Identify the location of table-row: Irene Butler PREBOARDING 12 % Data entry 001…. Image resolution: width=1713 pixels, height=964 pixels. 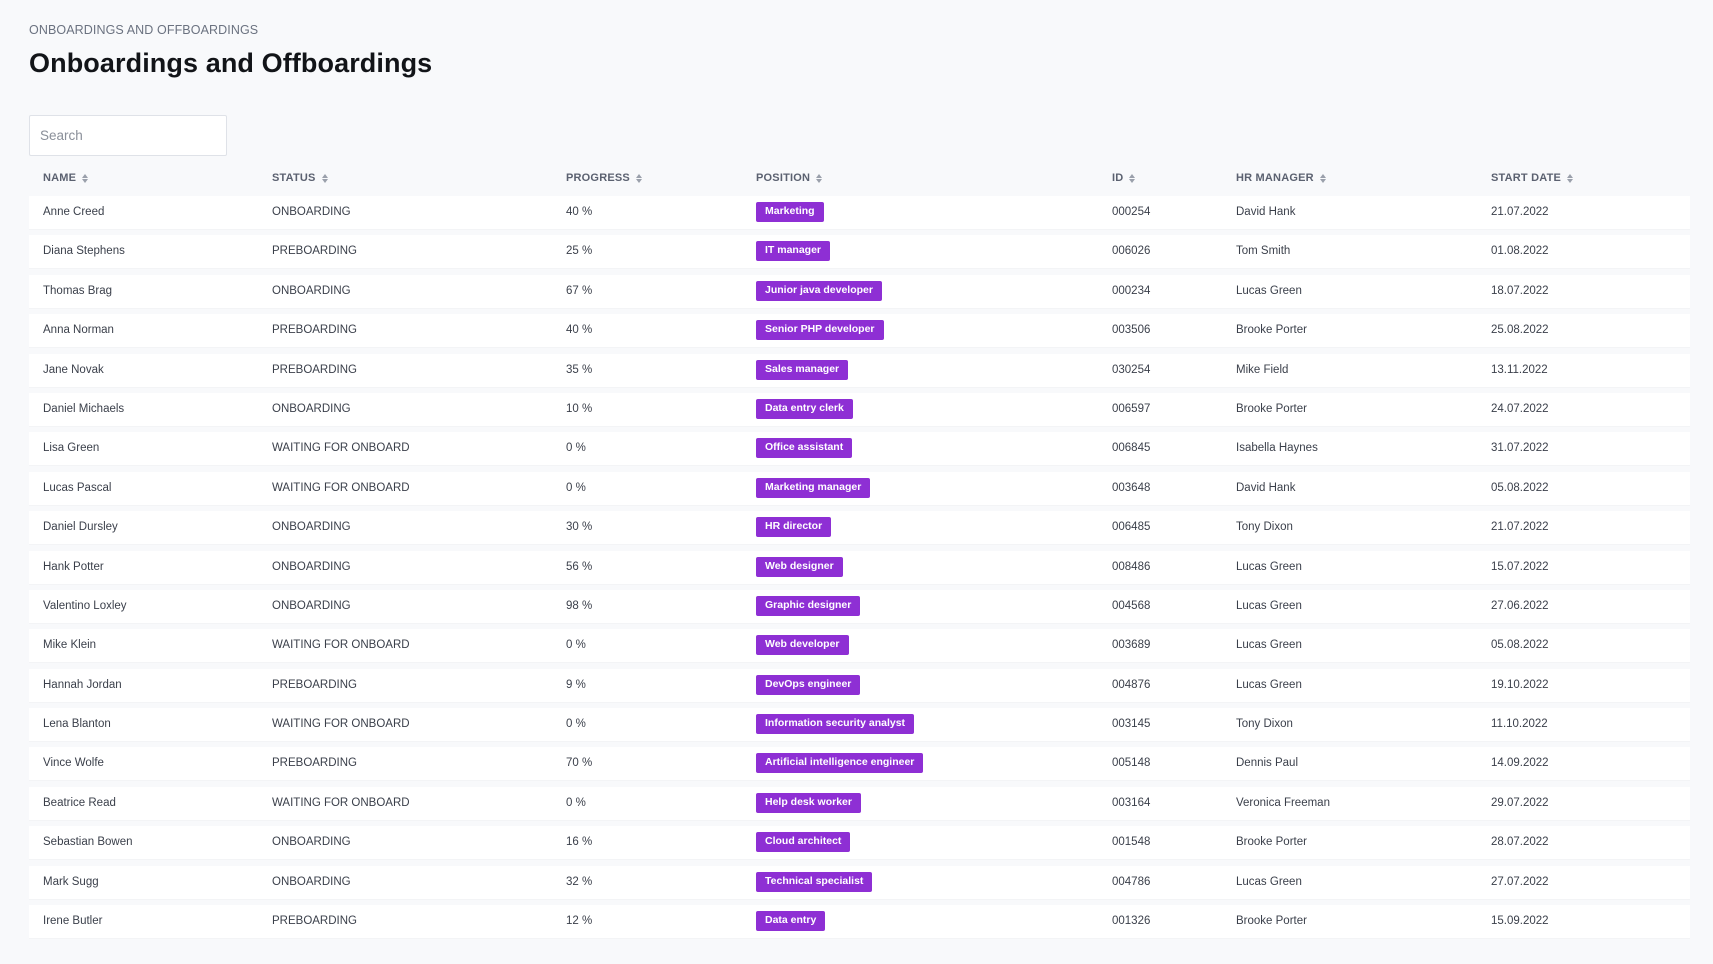
(859, 922).